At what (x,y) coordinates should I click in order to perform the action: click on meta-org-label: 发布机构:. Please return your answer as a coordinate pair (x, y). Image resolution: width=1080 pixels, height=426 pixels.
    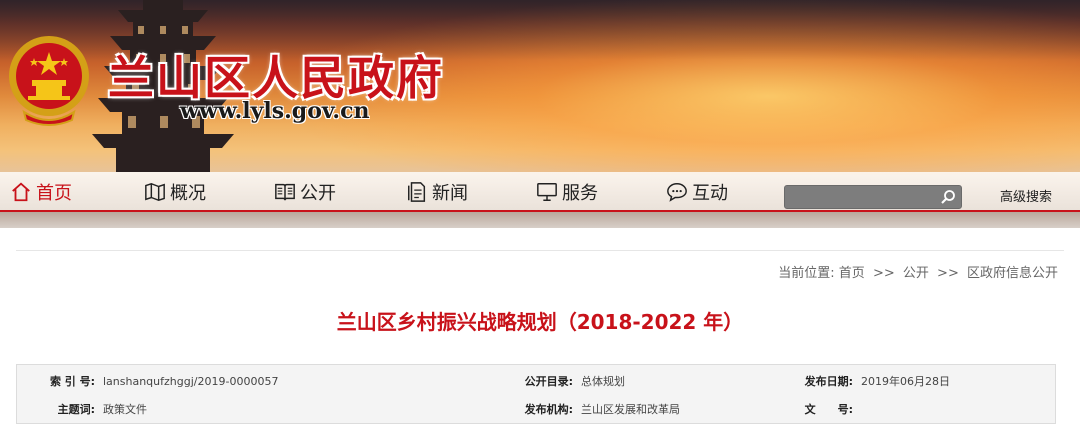
    Looking at the image, I should click on (548, 409).